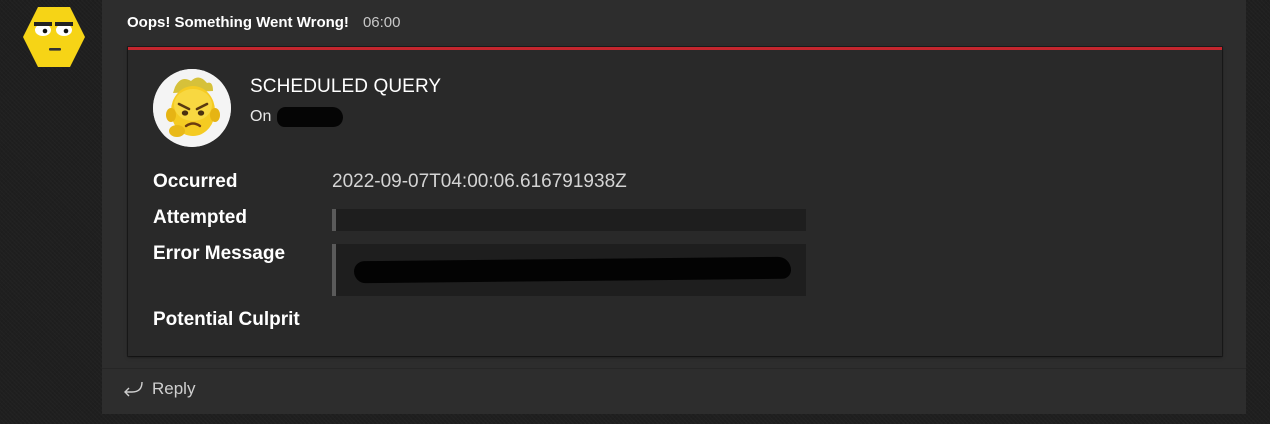 The image size is (1270, 424). What do you see at coordinates (226, 319) in the screenshot?
I see `fact-label-potential-culprit: Potential Culprit` at bounding box center [226, 319].